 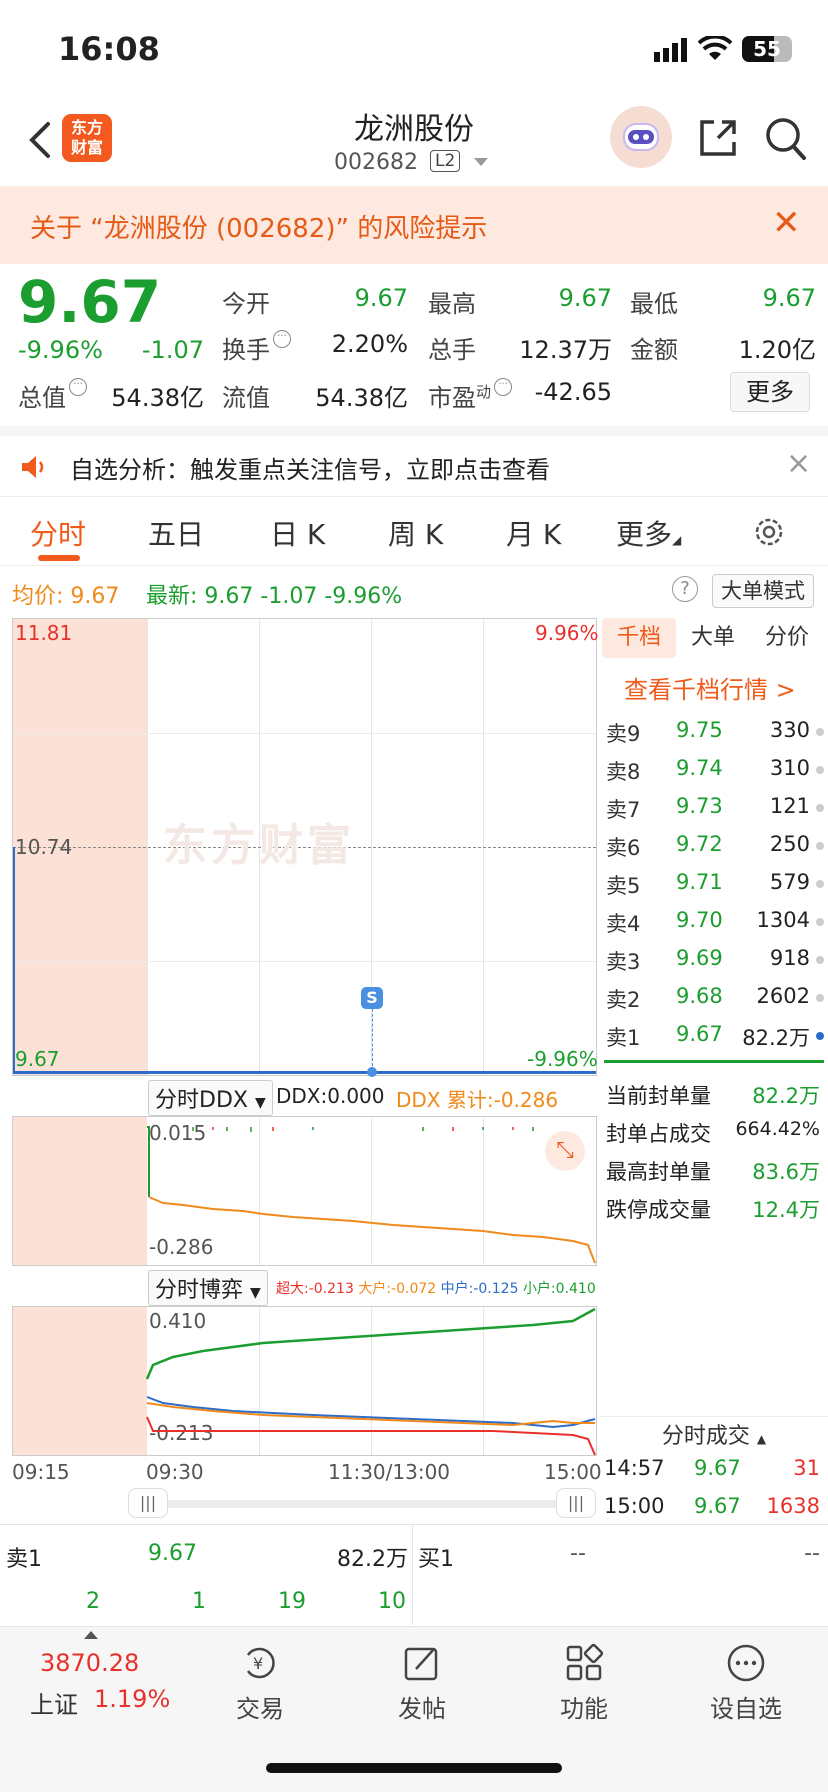 What do you see at coordinates (297, 533) in the screenshot?
I see `tab-daily-k: 日 K` at bounding box center [297, 533].